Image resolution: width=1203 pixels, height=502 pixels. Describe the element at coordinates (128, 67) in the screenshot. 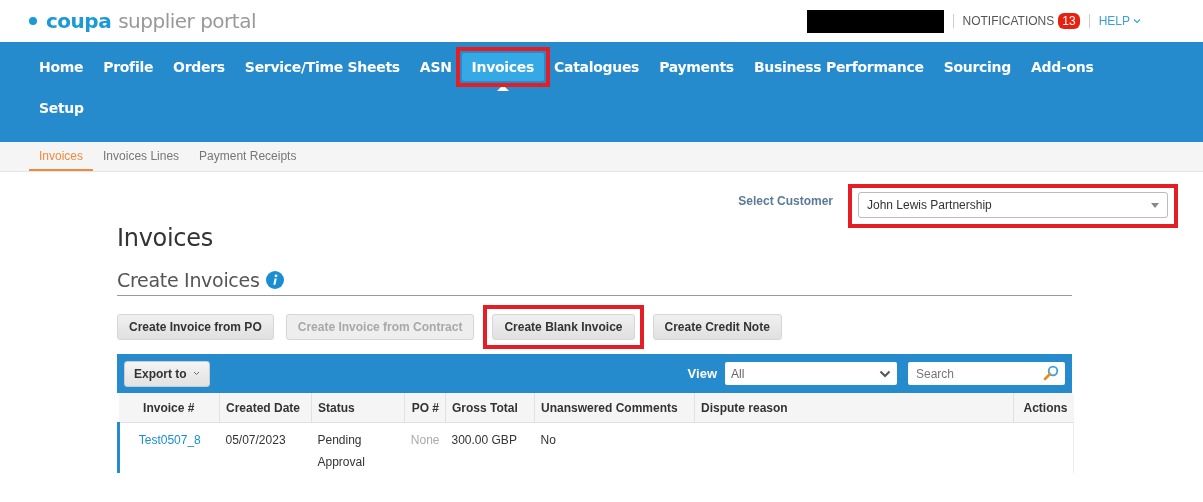

I see `nav-tab: Profile` at that location.